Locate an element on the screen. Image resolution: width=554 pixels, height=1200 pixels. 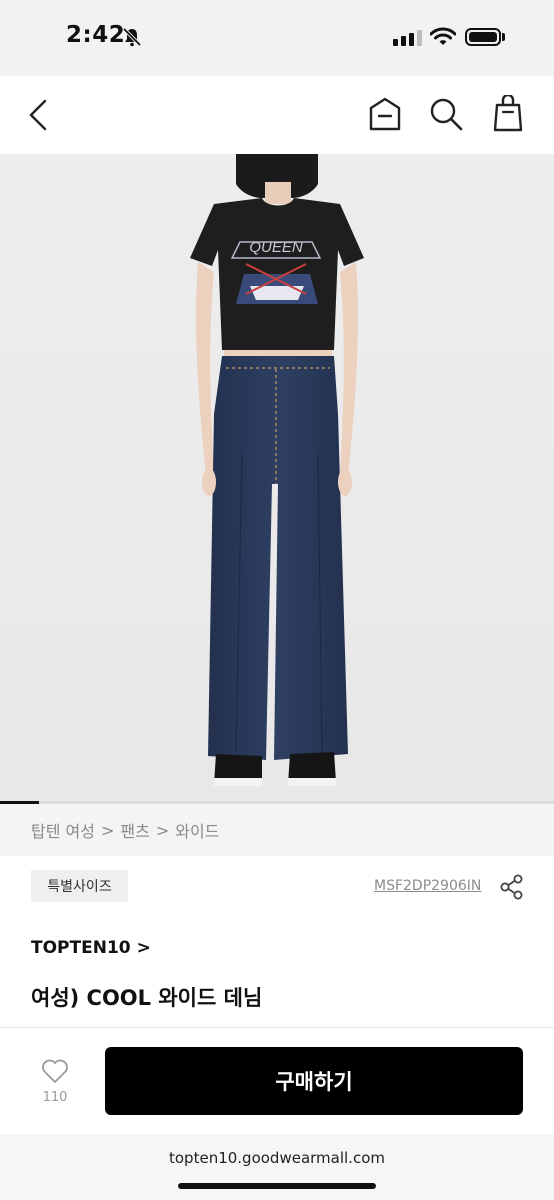
breadcrumb: 탑텐 여성 > 팬츠 > 와이드 is located at coordinates (277, 830).